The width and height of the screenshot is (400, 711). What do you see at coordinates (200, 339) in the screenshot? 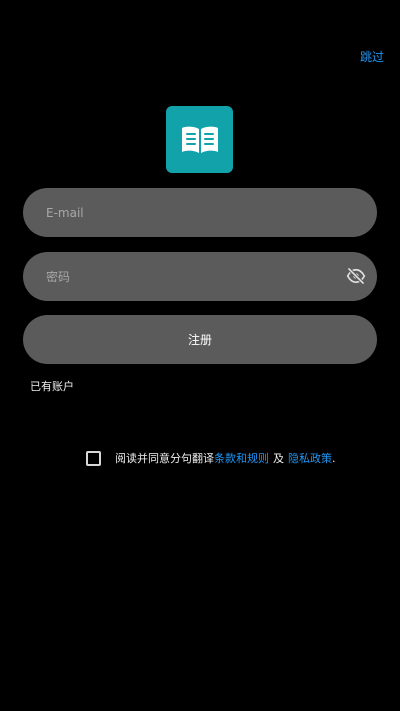
I see `register-button: 注册` at bounding box center [200, 339].